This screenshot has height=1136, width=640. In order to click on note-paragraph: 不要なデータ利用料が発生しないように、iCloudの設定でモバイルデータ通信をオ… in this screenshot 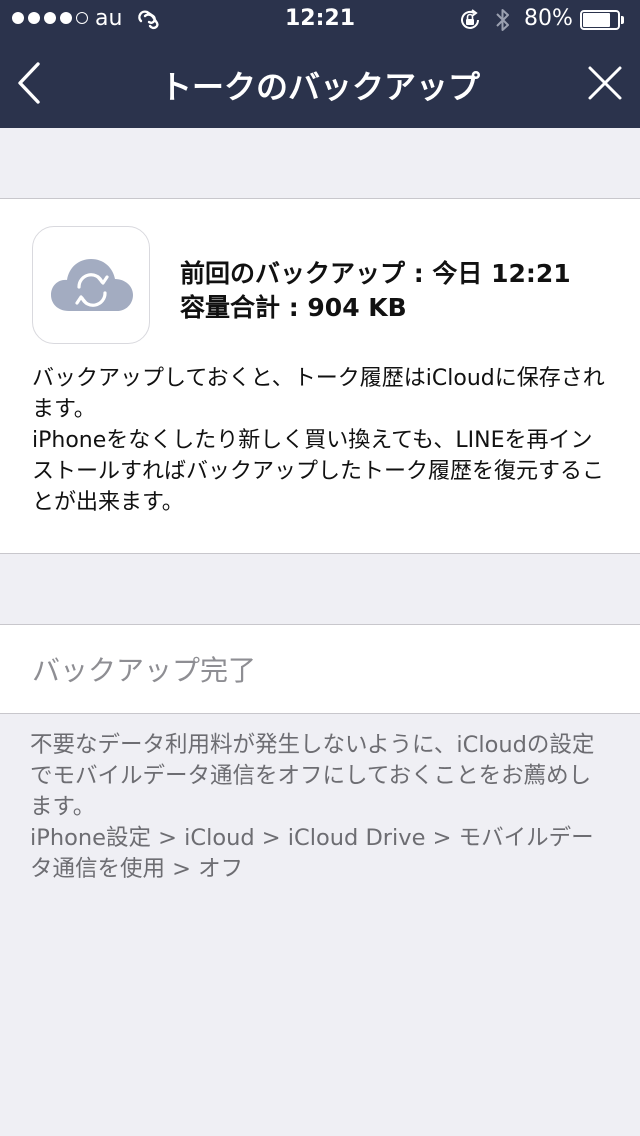, I will do `click(312, 776)`.